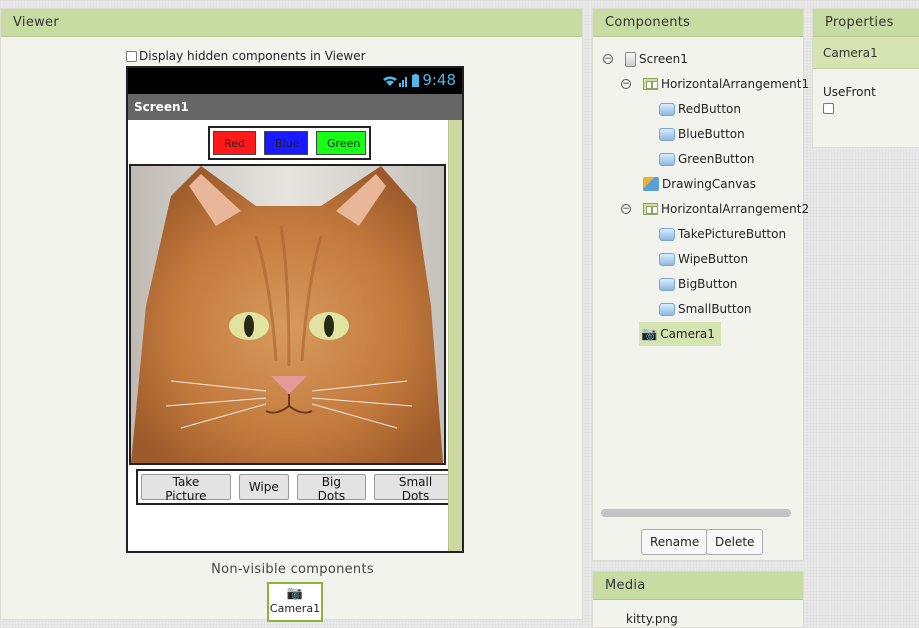 The height and width of the screenshot is (628, 919). I want to click on green-button: Green, so click(341, 143).